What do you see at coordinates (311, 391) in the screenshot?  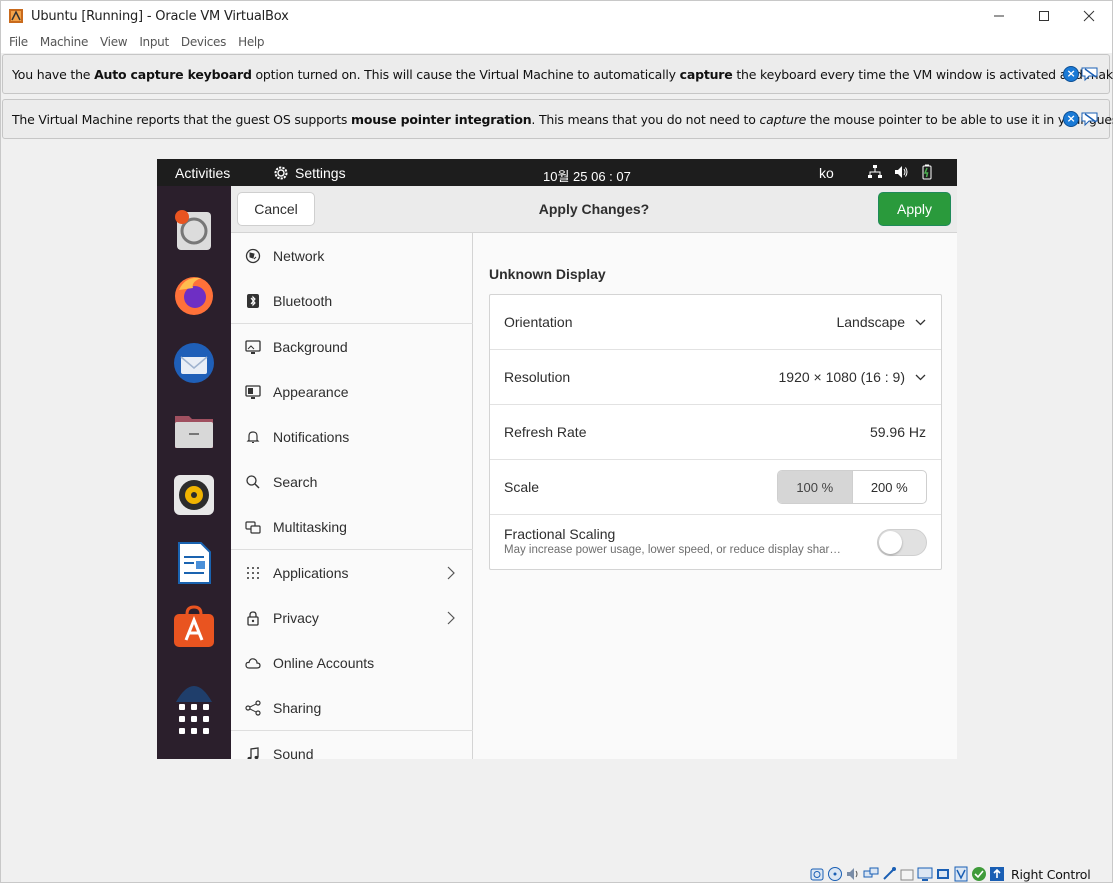 I see `sidebar-item-label: Appearance` at bounding box center [311, 391].